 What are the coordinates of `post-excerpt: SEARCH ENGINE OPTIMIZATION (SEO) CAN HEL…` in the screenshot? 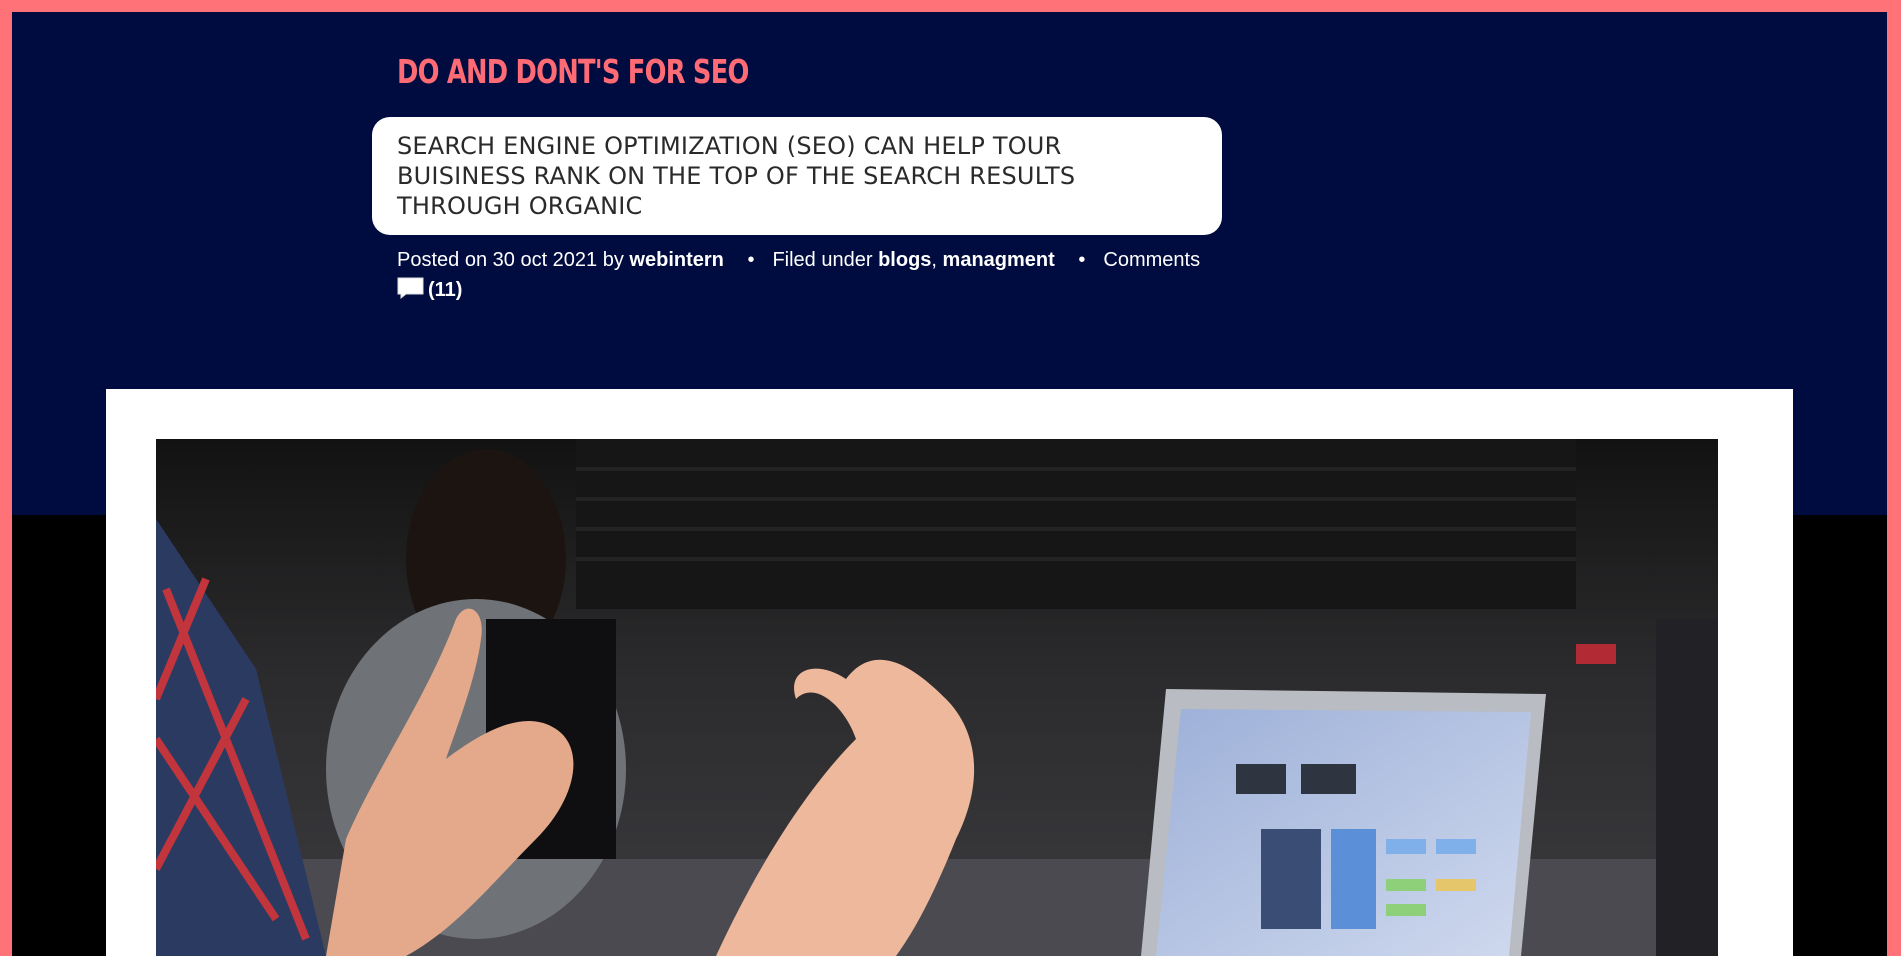 It's located at (797, 176).